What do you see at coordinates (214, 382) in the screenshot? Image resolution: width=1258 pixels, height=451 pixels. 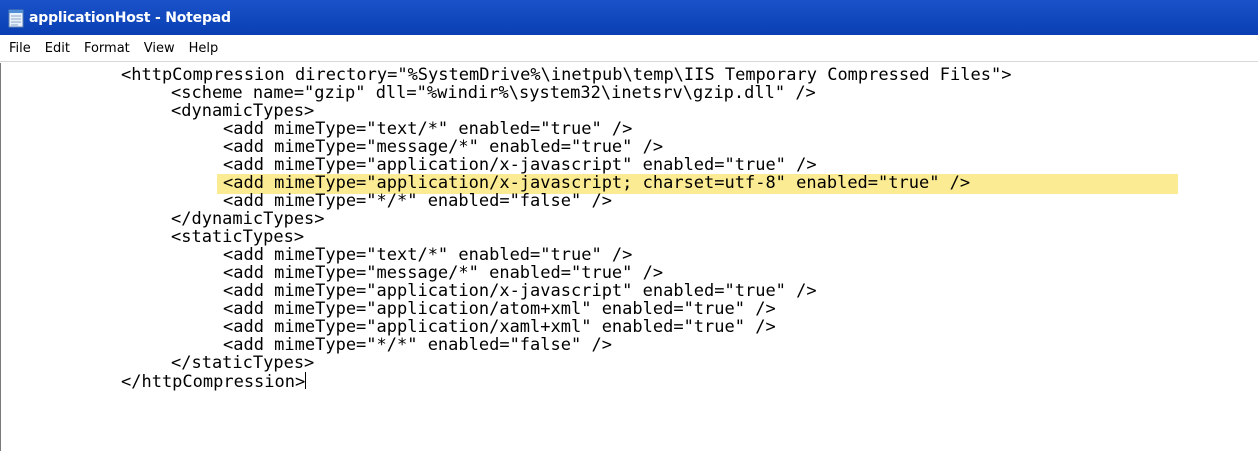 I see `text-line: </httpCompression>` at bounding box center [214, 382].